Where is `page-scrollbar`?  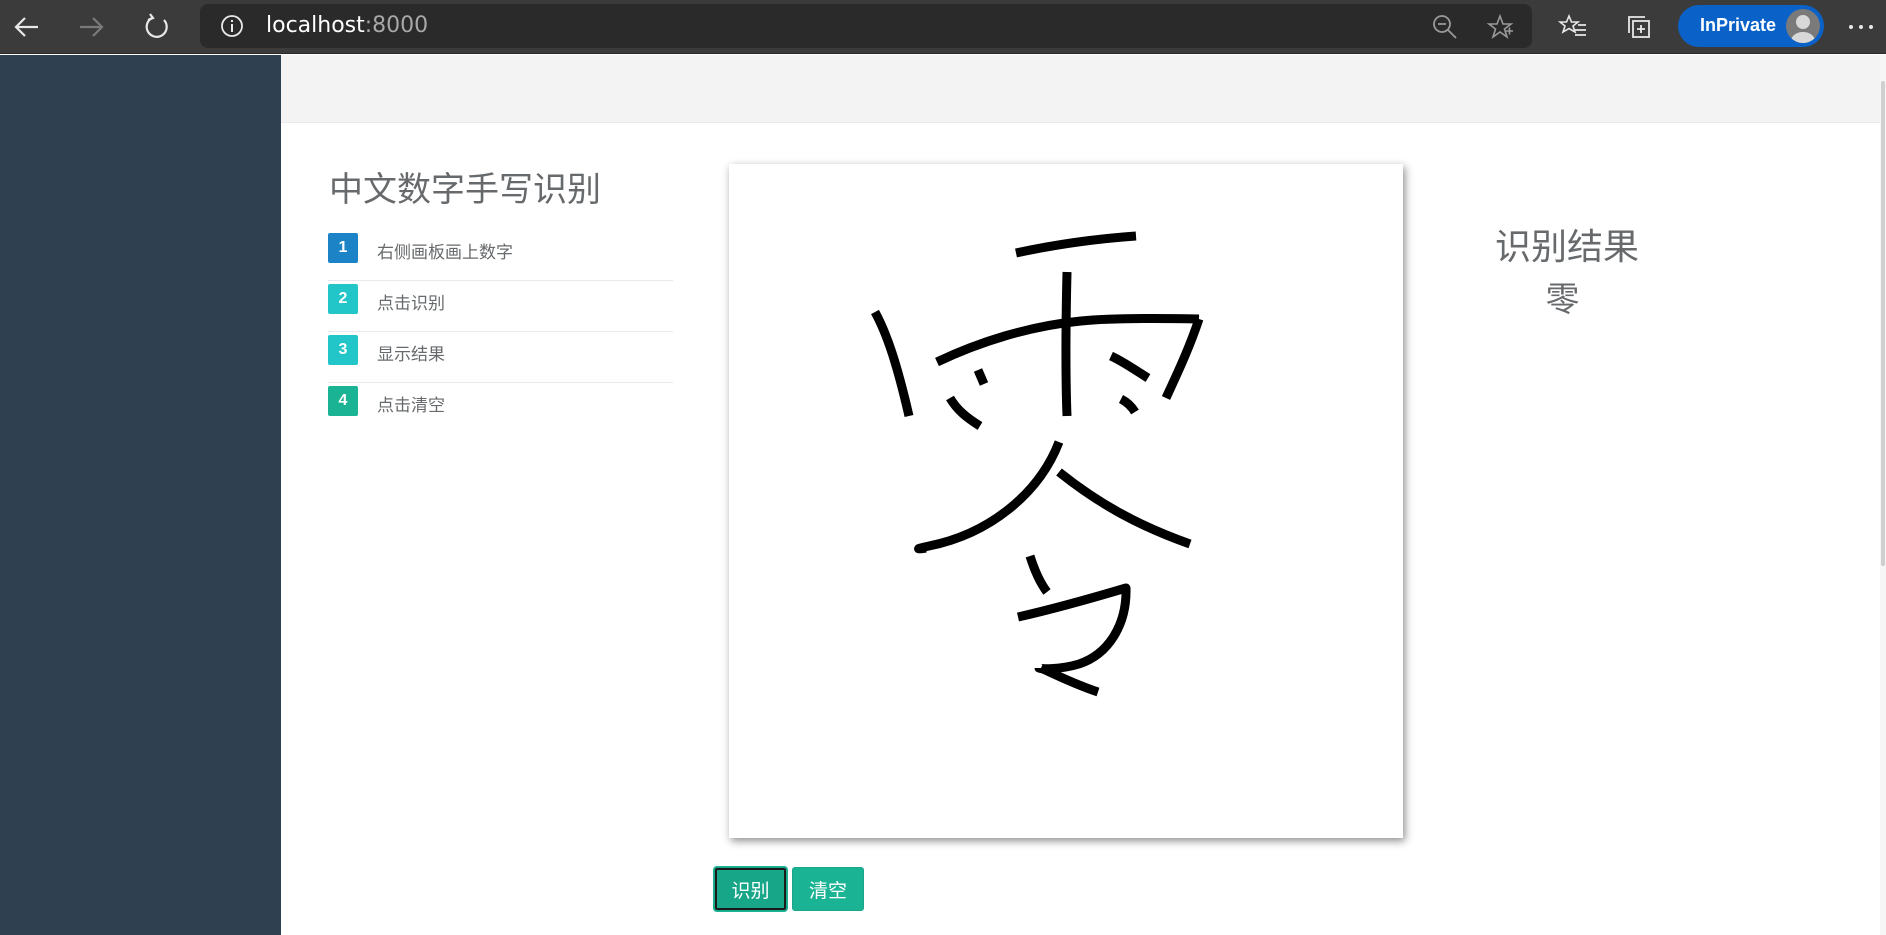
page-scrollbar is located at coordinates (1883, 495).